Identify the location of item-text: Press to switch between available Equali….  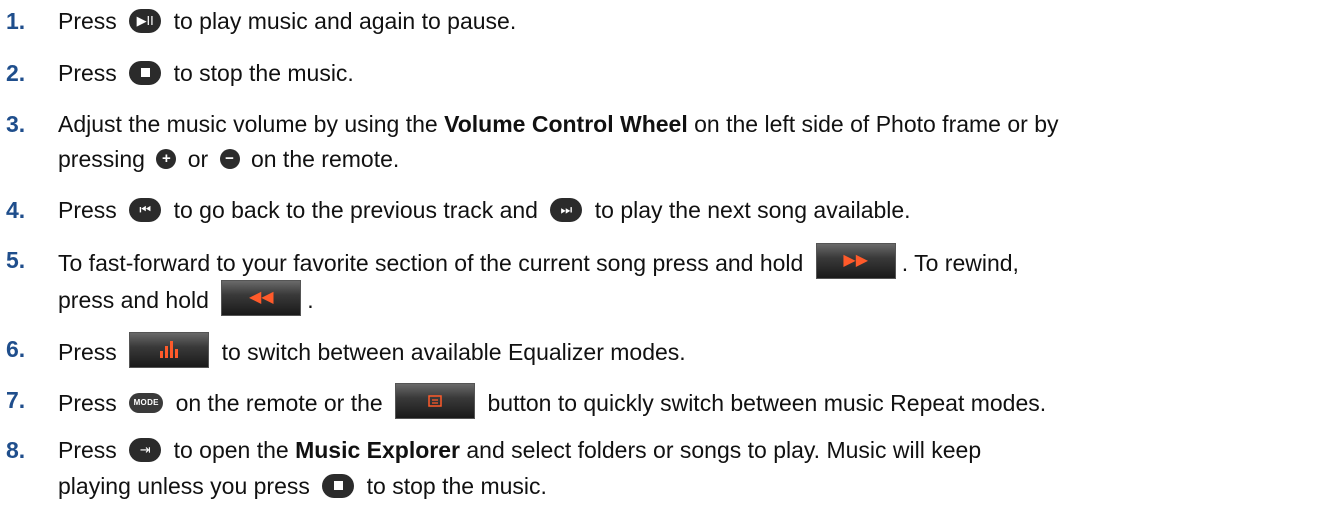
(372, 352).